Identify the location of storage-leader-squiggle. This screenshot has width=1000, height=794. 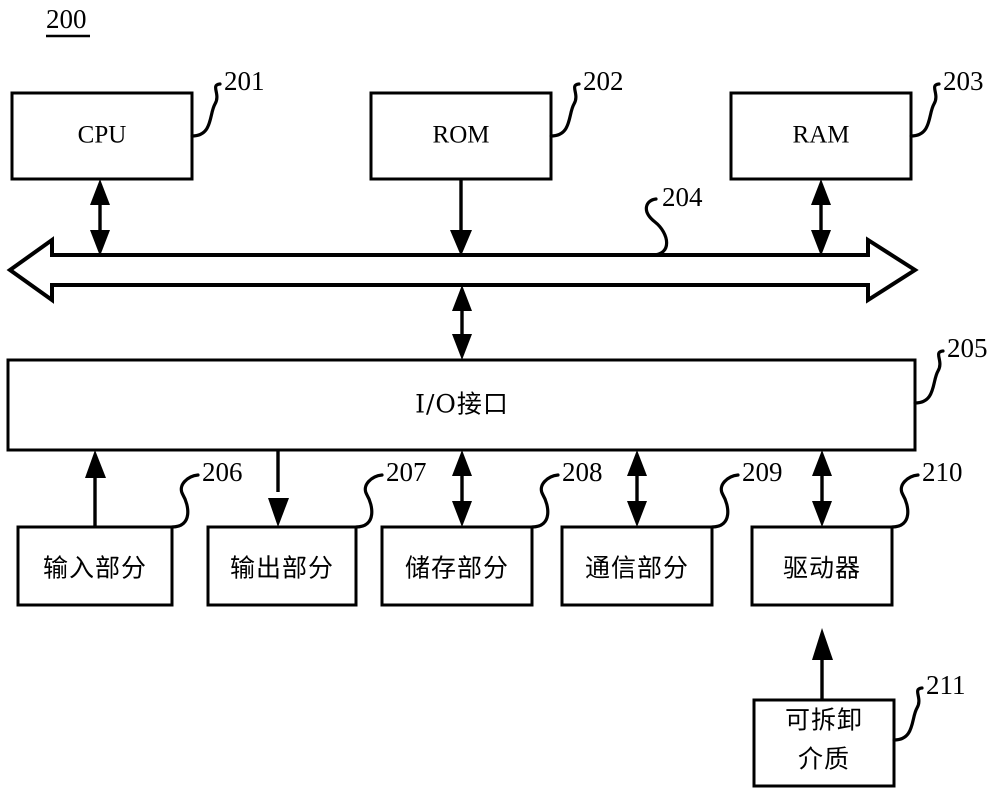
(545, 501).